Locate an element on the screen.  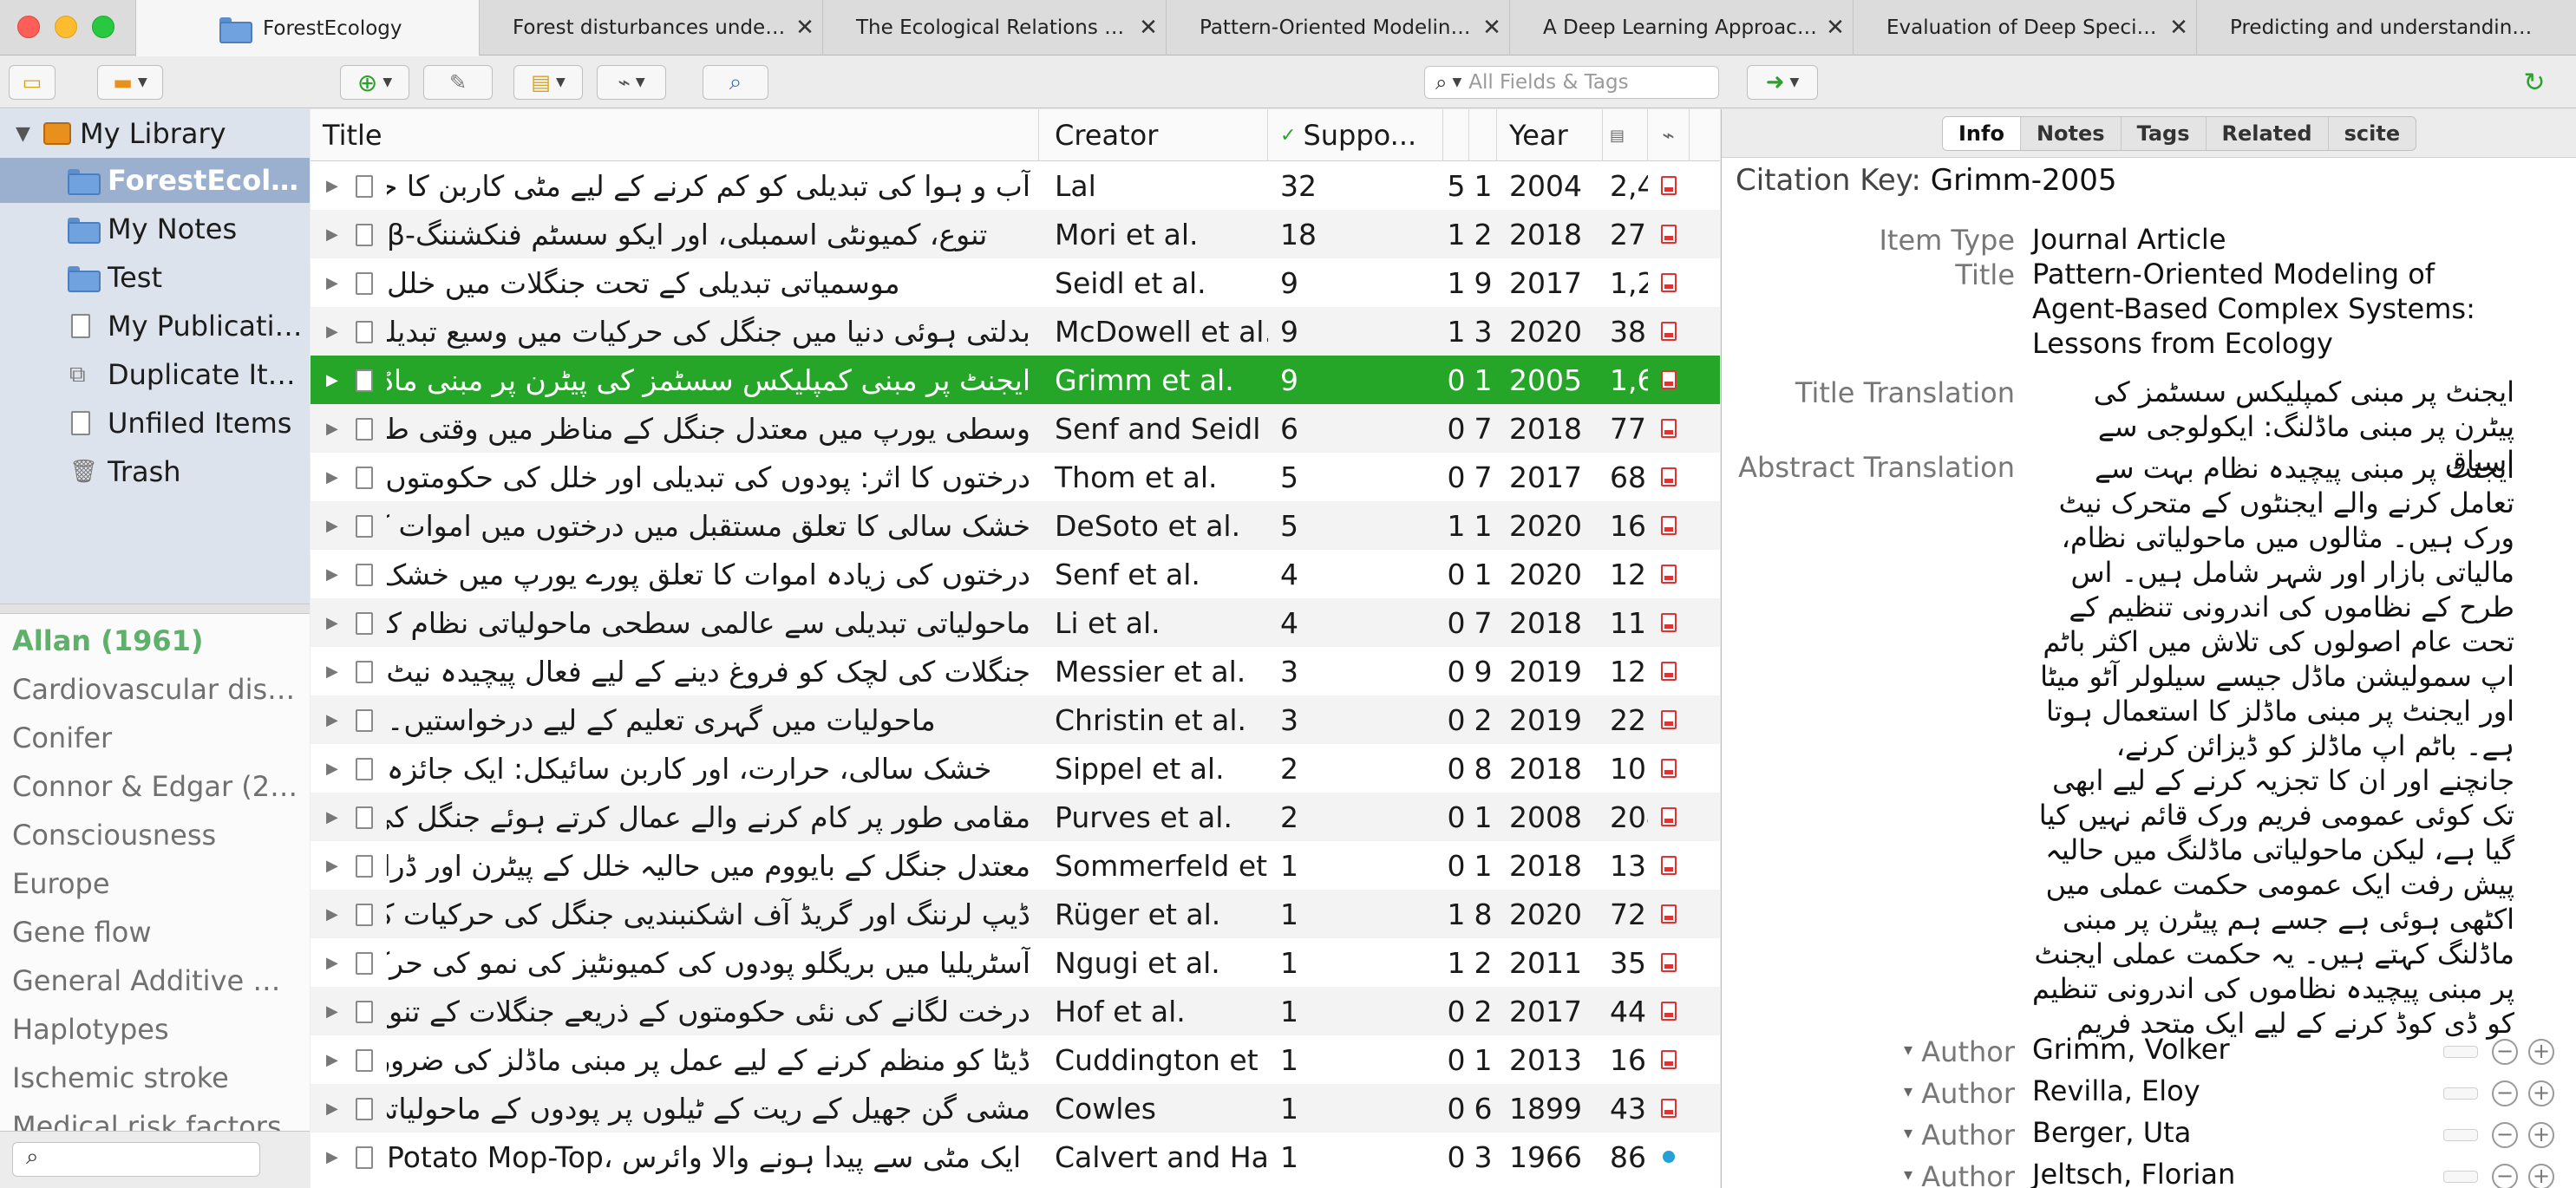
tag-item: Consciousness is located at coordinates (155, 835).